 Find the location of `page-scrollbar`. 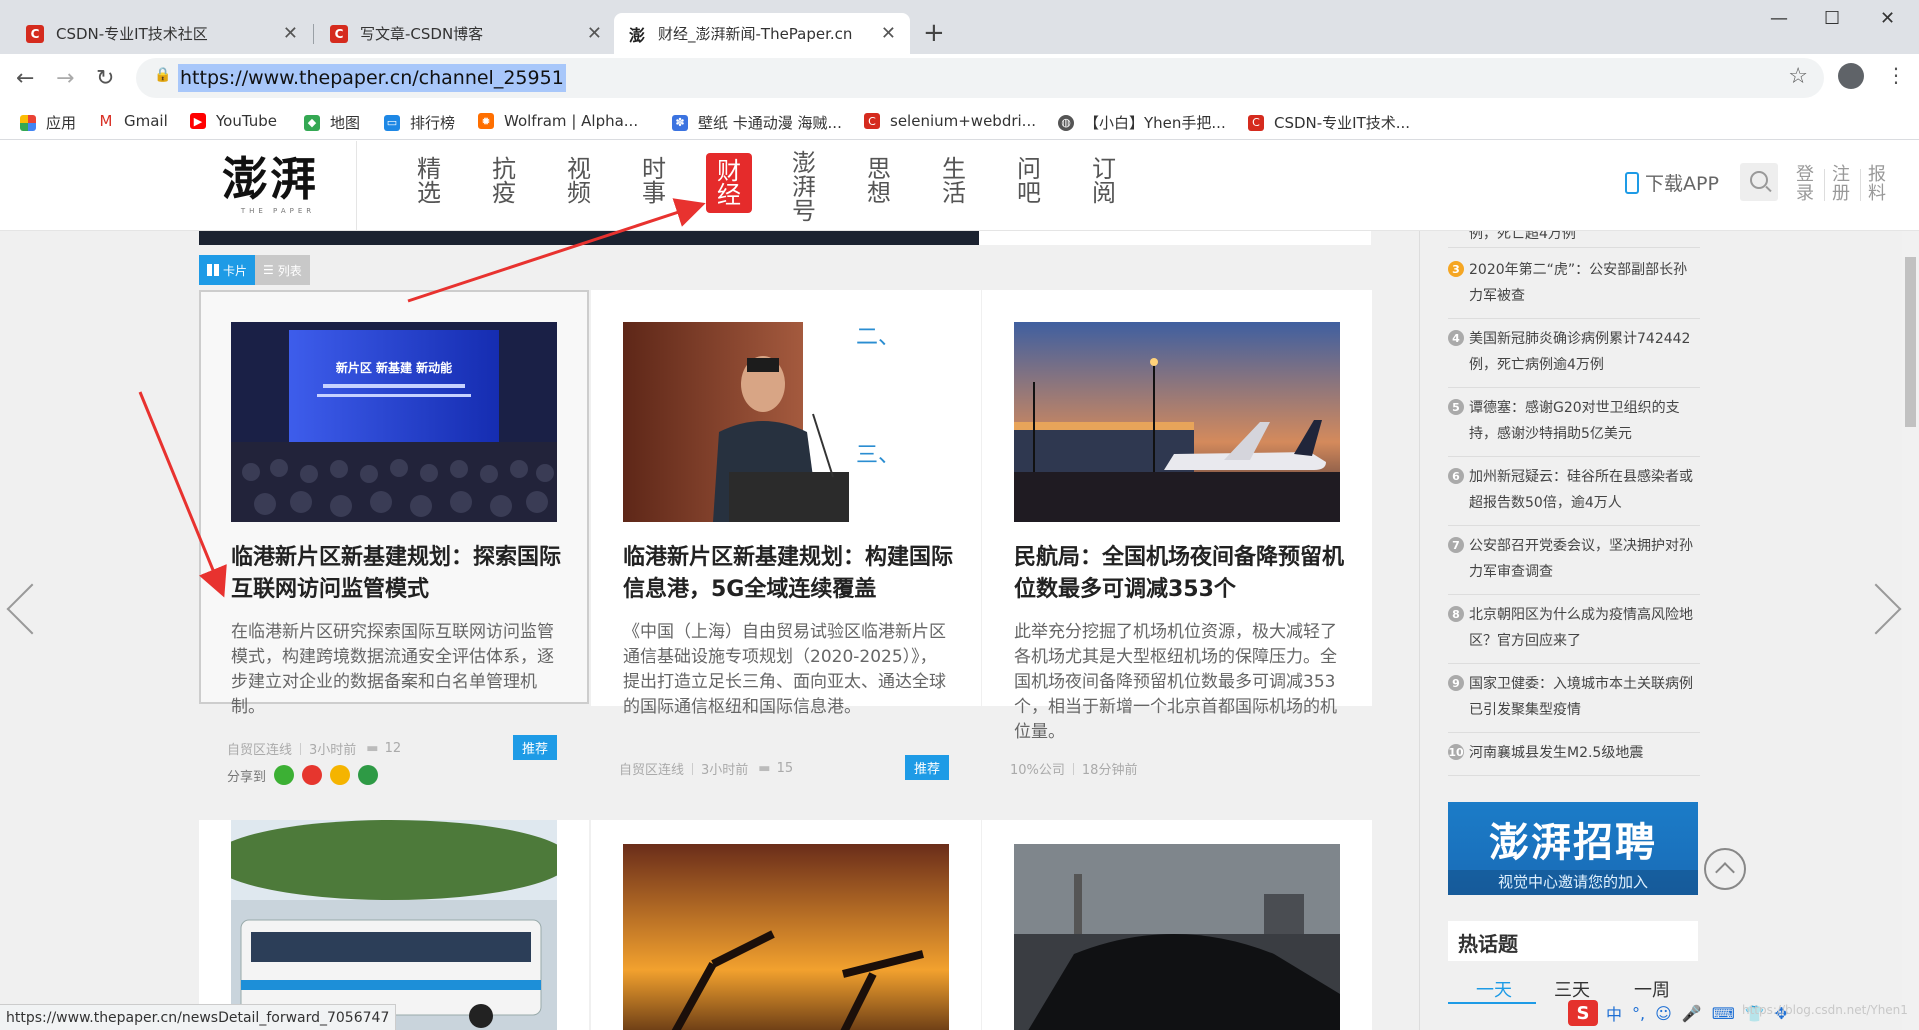

page-scrollbar is located at coordinates (1910, 630).